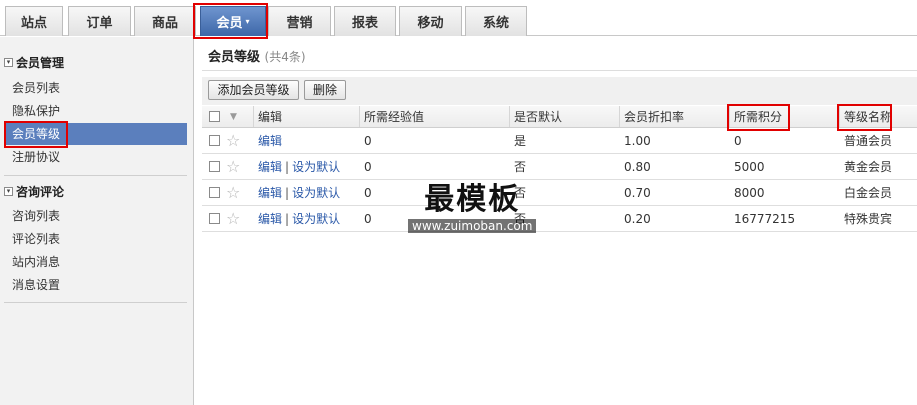  What do you see at coordinates (434, 116) in the screenshot?
I see `column-header-exp: 所需经验值` at bounding box center [434, 116].